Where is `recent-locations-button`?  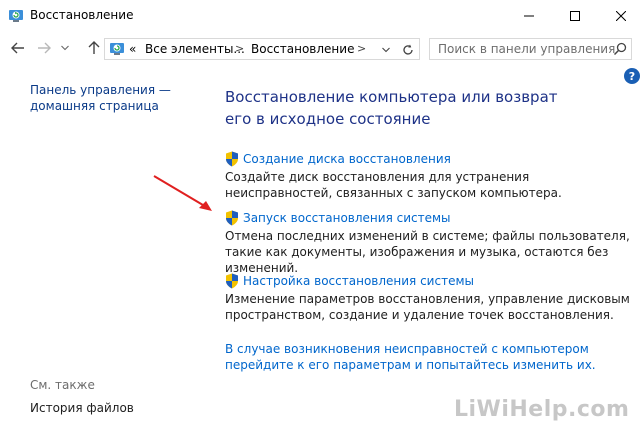 recent-locations-button is located at coordinates (65, 48).